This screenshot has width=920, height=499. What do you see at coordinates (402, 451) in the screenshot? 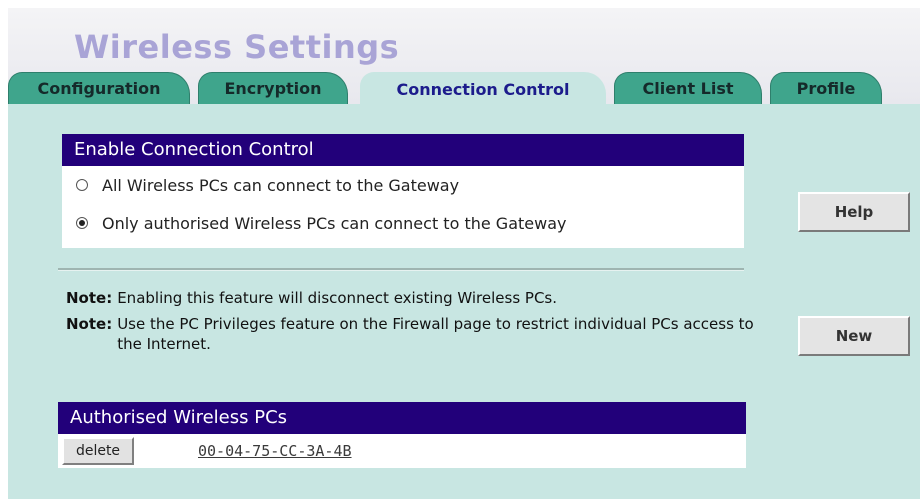
I see `table-row: delete 00-04-75-CC-3A-4B` at bounding box center [402, 451].